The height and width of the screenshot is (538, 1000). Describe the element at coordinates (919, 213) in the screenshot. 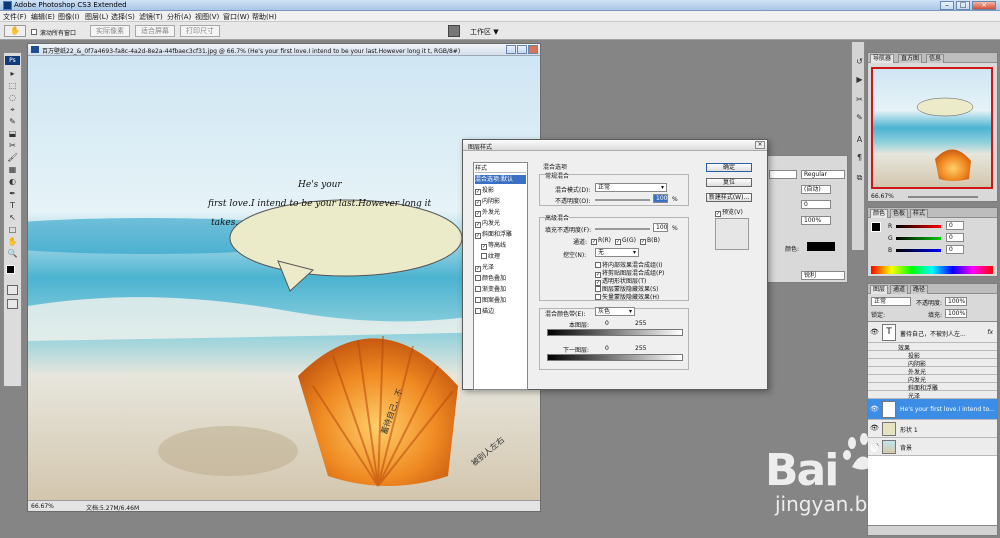

I see `tab-styles: 样式` at that location.